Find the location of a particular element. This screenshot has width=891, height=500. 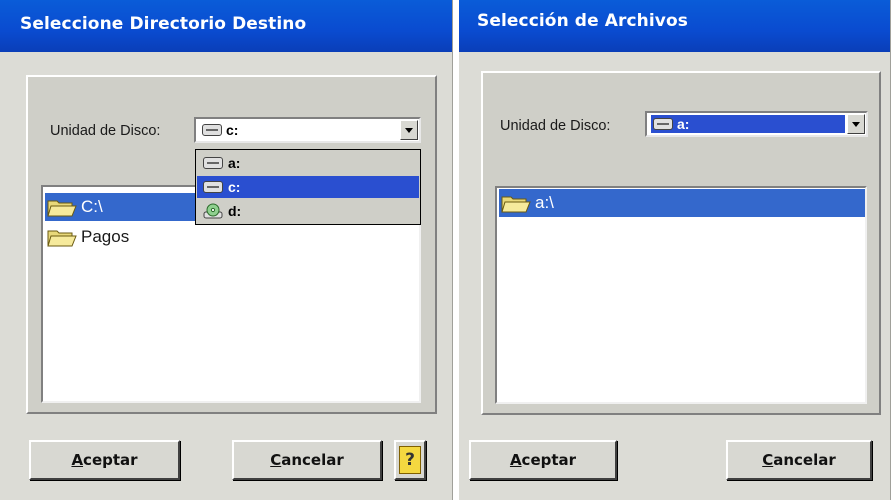

drive-option-d: d: is located at coordinates (308, 211).